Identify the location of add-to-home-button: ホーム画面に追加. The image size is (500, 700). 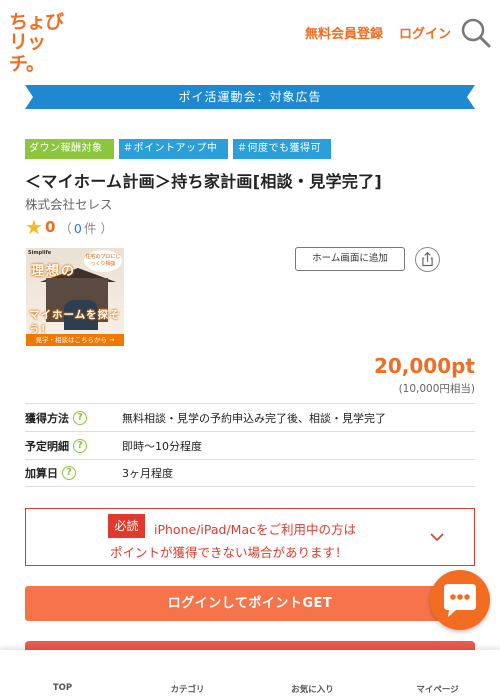
(350, 259).